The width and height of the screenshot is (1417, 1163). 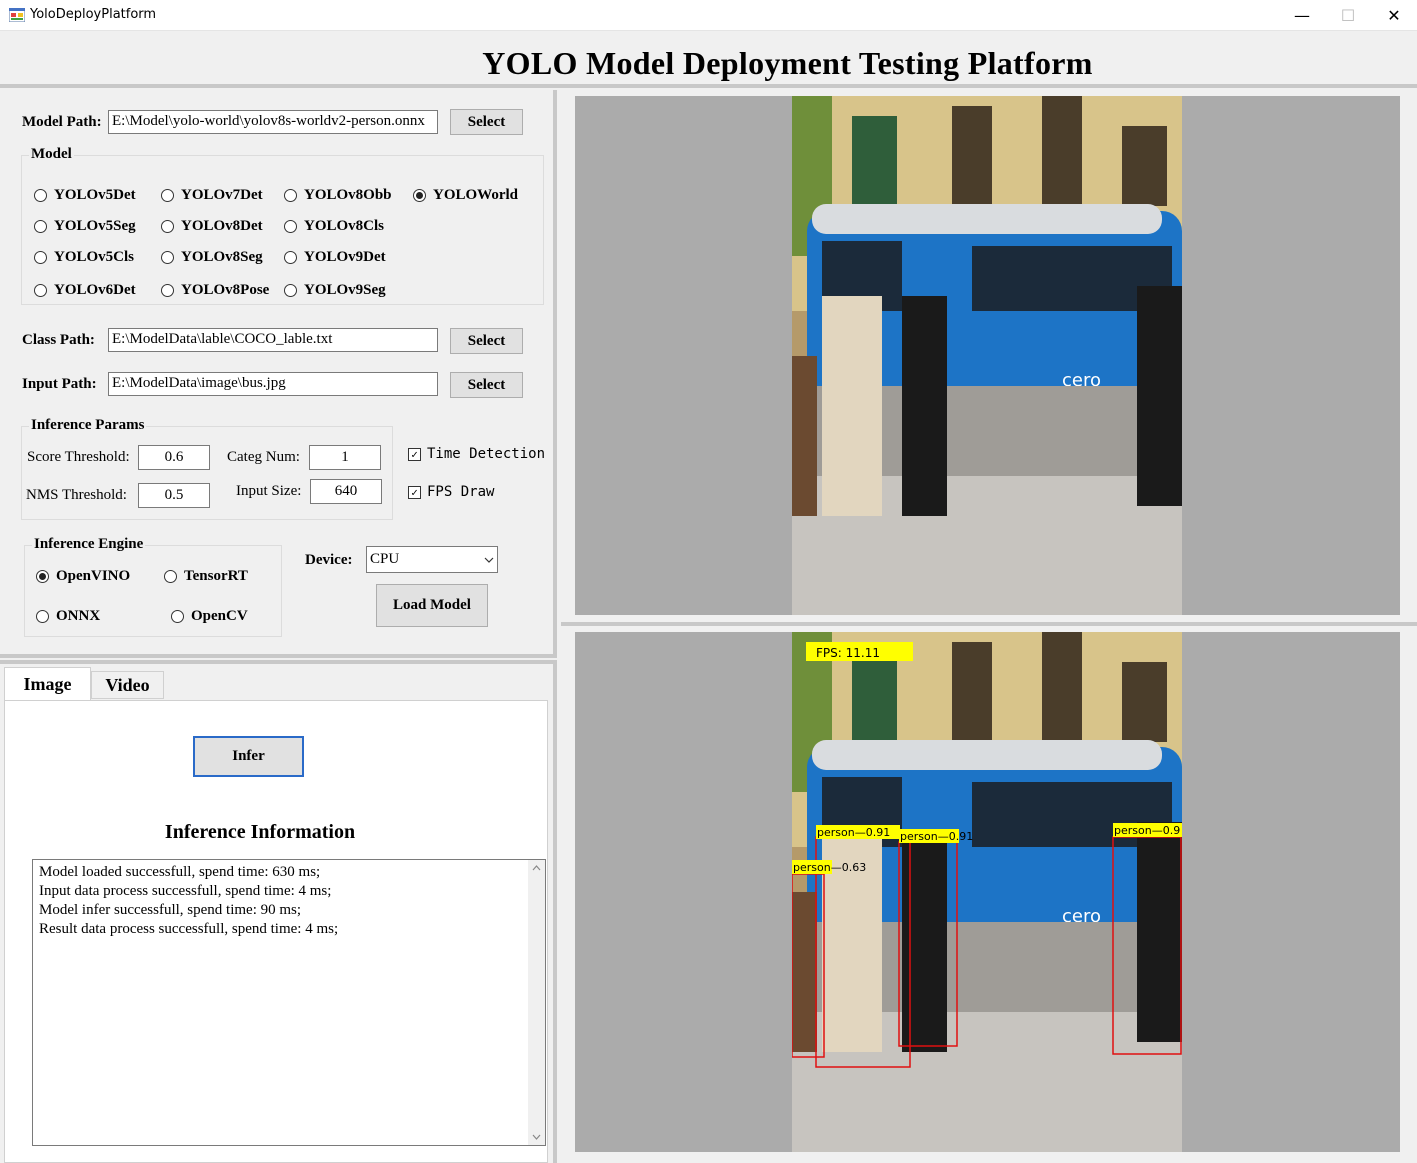 What do you see at coordinates (273, 384) in the screenshot?
I see `input-path-input: E:\ModelData\image\bus.jpg` at bounding box center [273, 384].